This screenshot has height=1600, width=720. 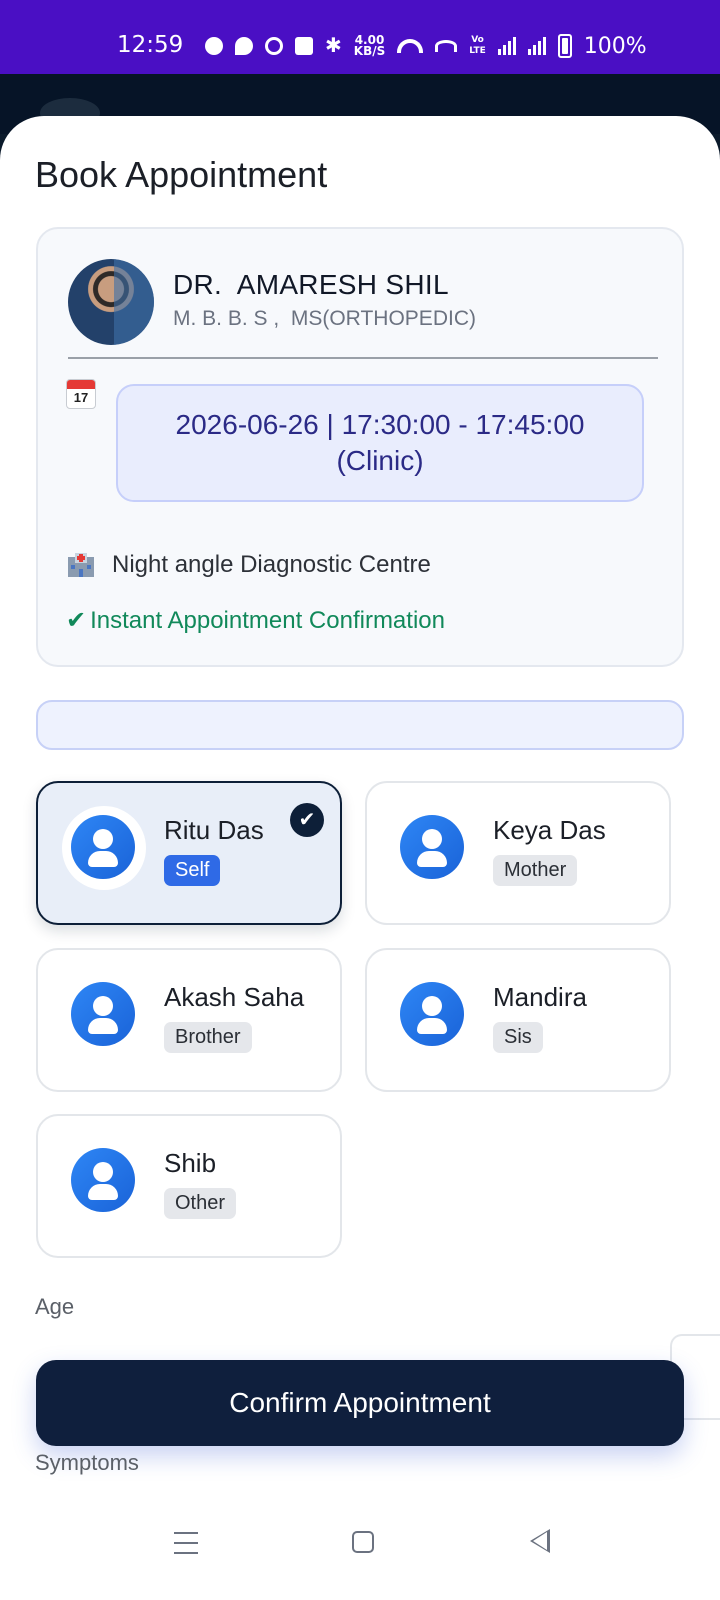 I want to click on member-name: Keya Das, so click(x=549, y=830).